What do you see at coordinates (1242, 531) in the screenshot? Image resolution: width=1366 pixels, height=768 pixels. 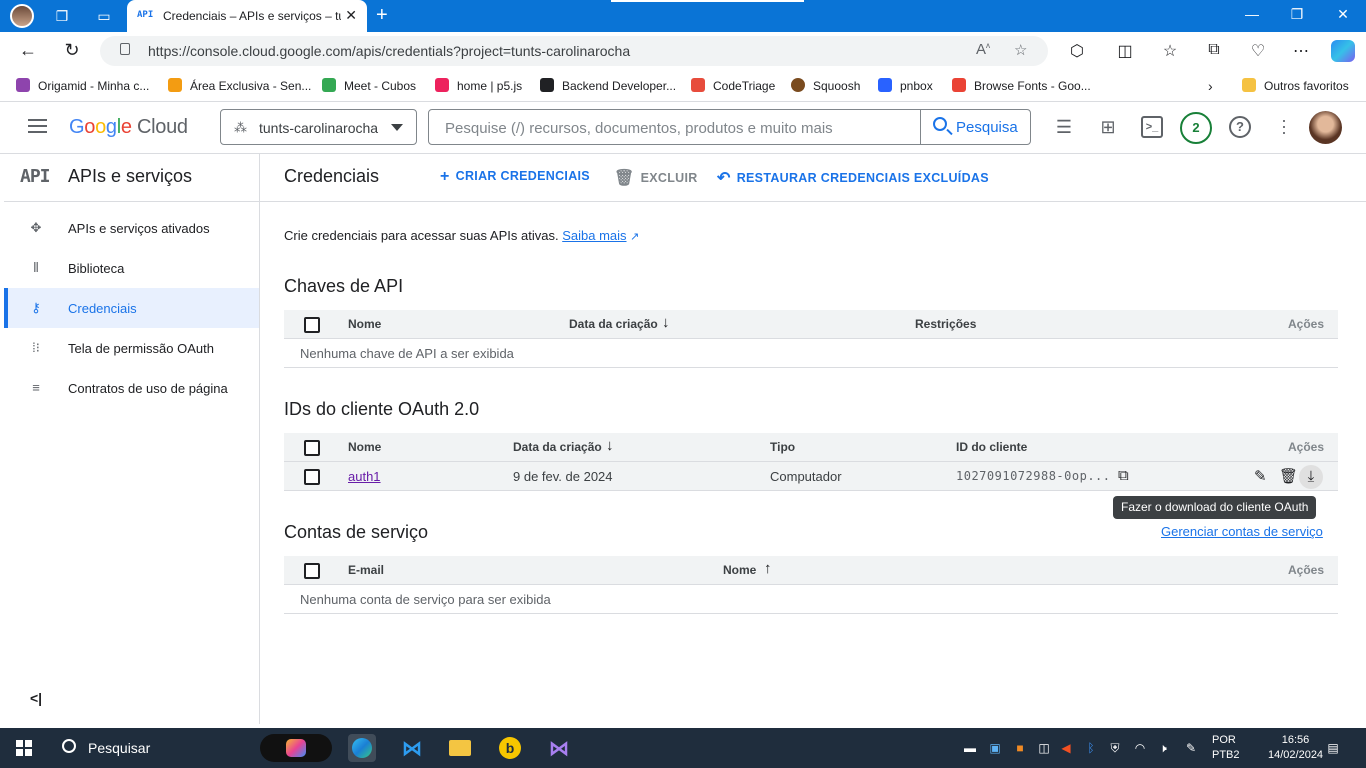 I see `manage-service-accounts-link: Gerenciar contas de serviço` at bounding box center [1242, 531].